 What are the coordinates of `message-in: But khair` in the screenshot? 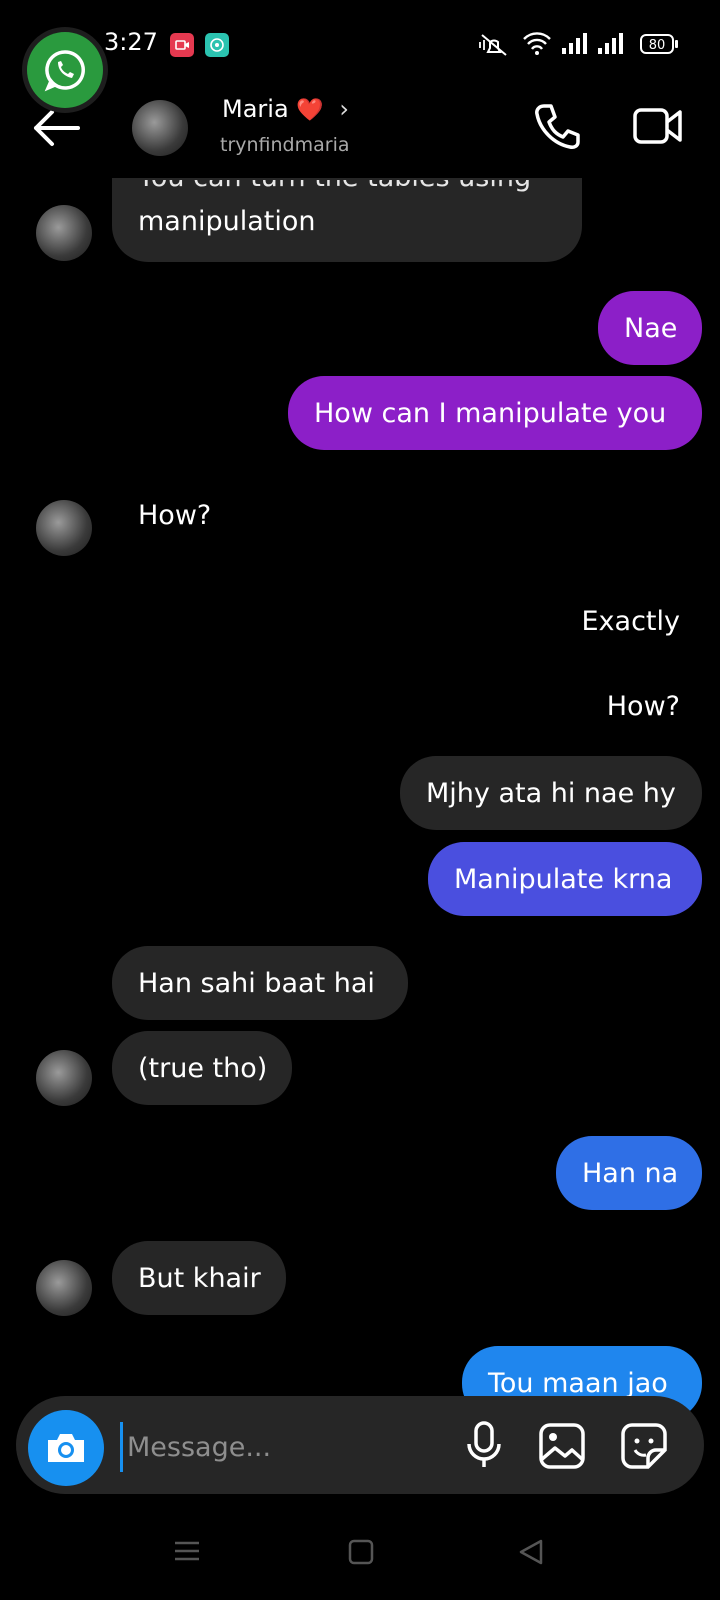 It's located at (199, 1278).